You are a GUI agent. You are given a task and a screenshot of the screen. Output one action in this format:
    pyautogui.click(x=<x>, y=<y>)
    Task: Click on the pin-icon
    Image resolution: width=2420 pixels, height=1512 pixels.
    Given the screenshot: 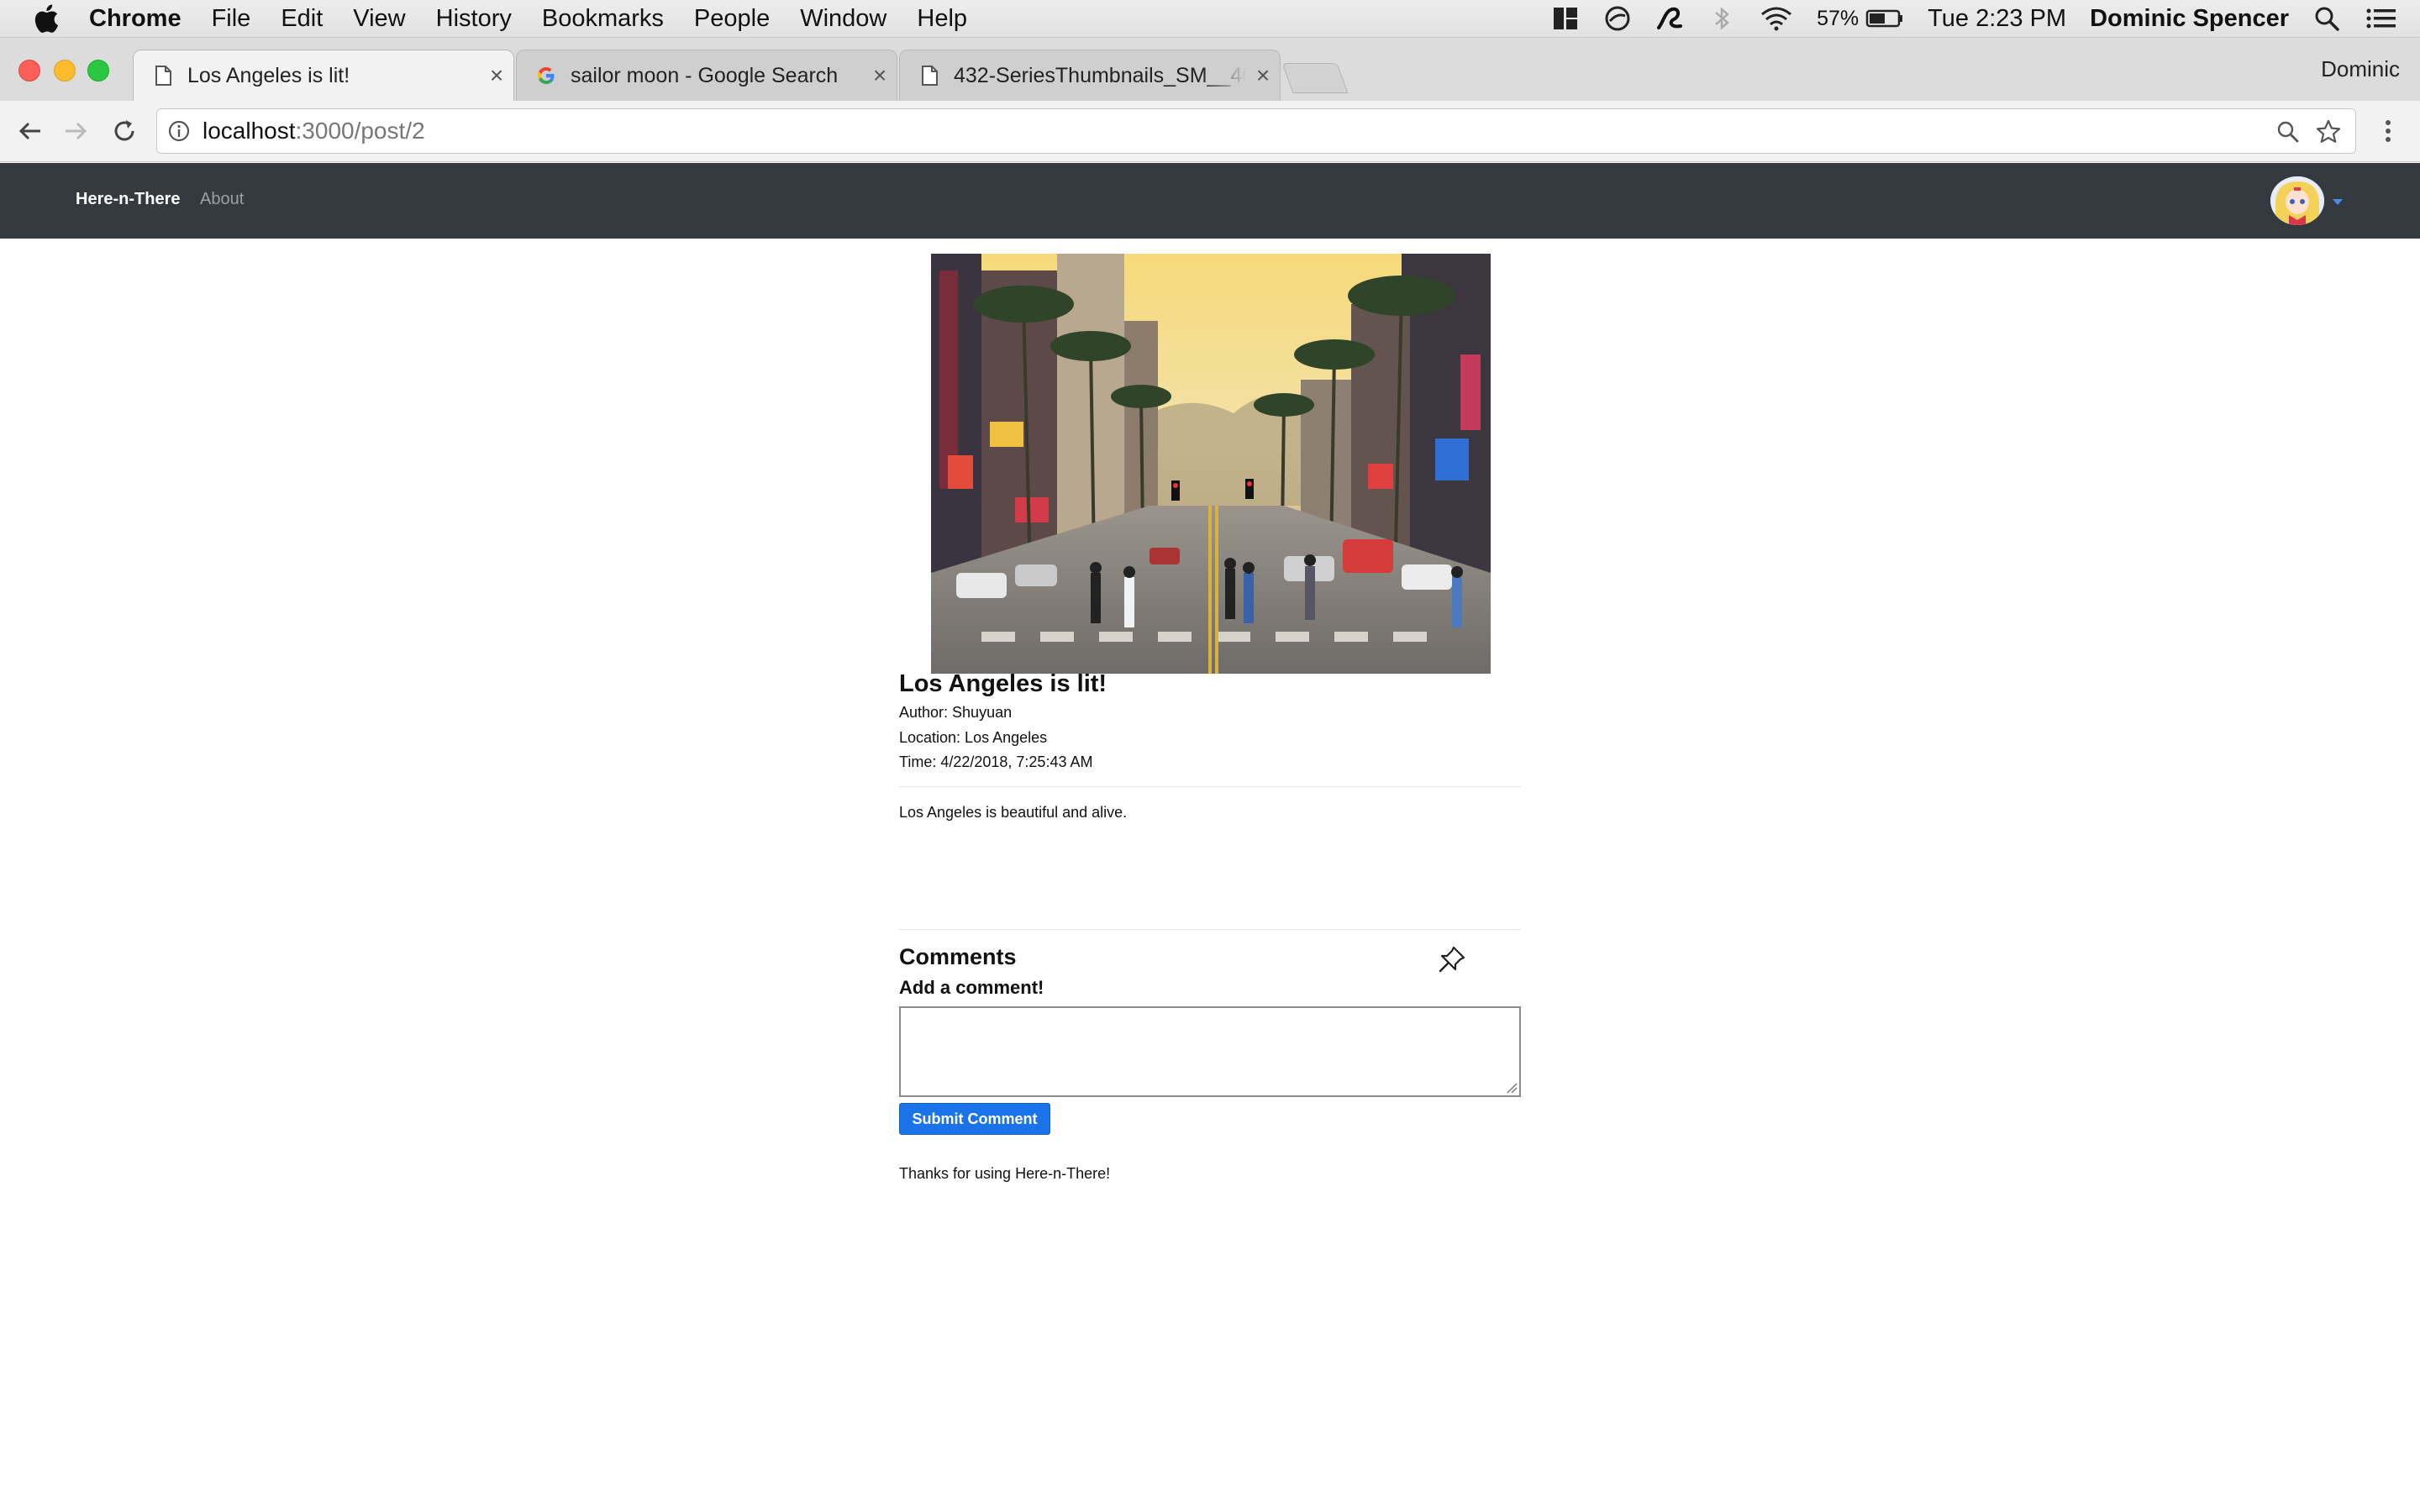 What is the action you would take?
    pyautogui.click(x=1452, y=959)
    